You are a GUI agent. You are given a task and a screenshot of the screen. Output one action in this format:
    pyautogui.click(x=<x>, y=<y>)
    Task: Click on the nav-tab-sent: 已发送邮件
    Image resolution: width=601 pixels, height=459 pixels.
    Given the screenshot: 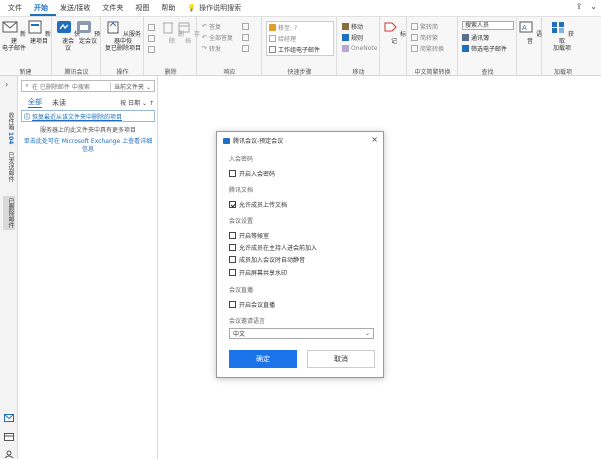 What is the action you would take?
    pyautogui.click(x=9, y=167)
    